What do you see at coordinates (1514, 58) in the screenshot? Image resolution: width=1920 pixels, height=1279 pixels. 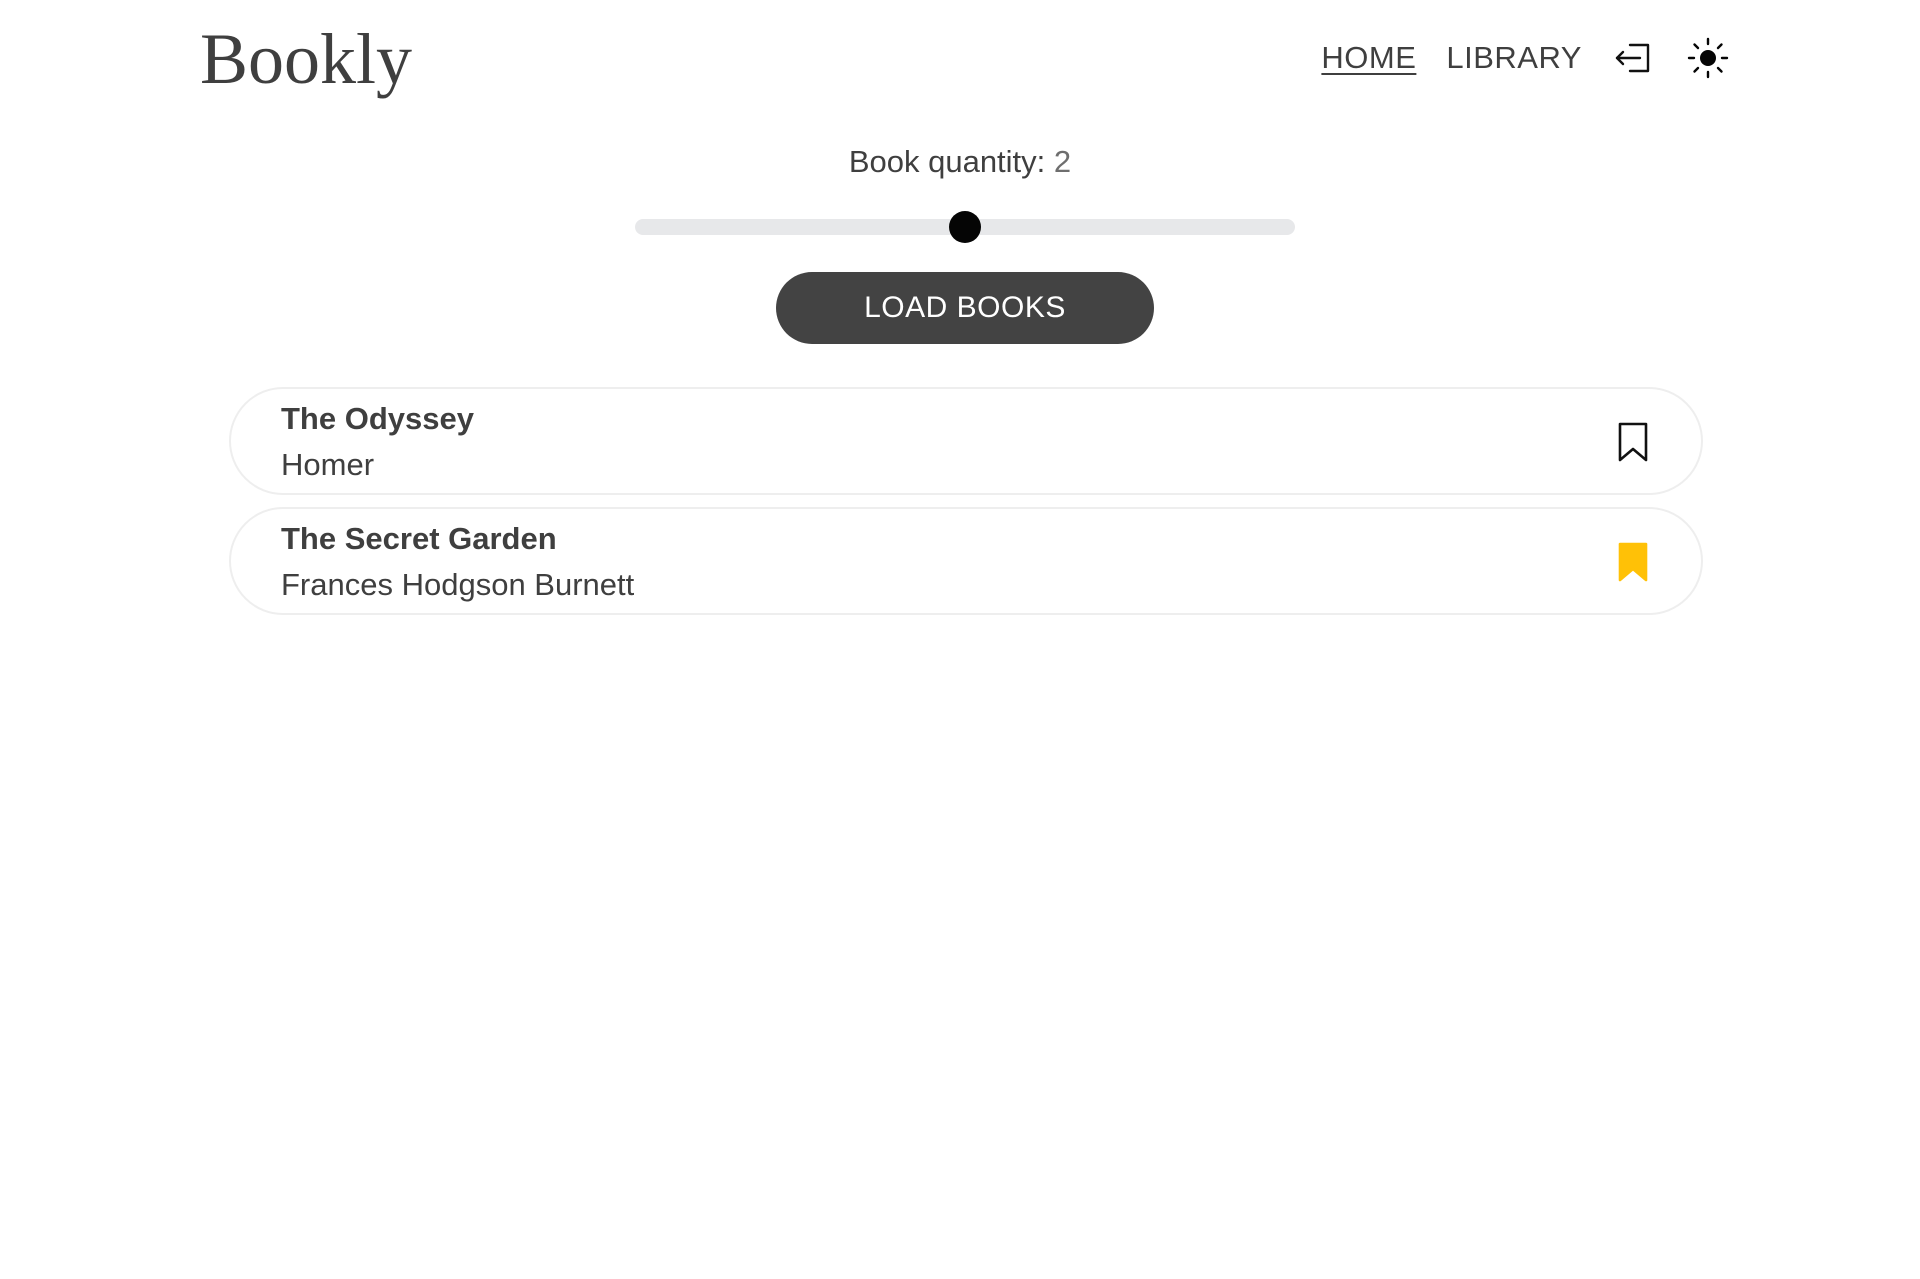 I see `nav-library-link: LIBRARY` at bounding box center [1514, 58].